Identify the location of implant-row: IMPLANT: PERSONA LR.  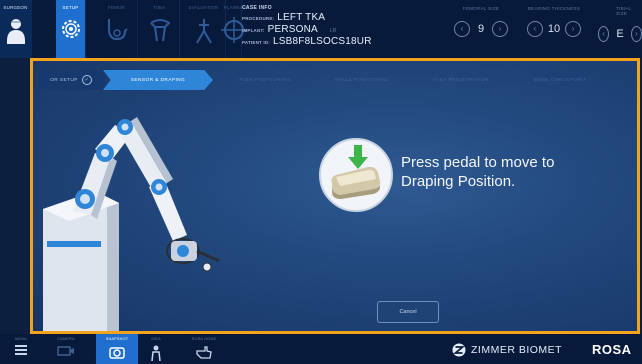
(342, 29).